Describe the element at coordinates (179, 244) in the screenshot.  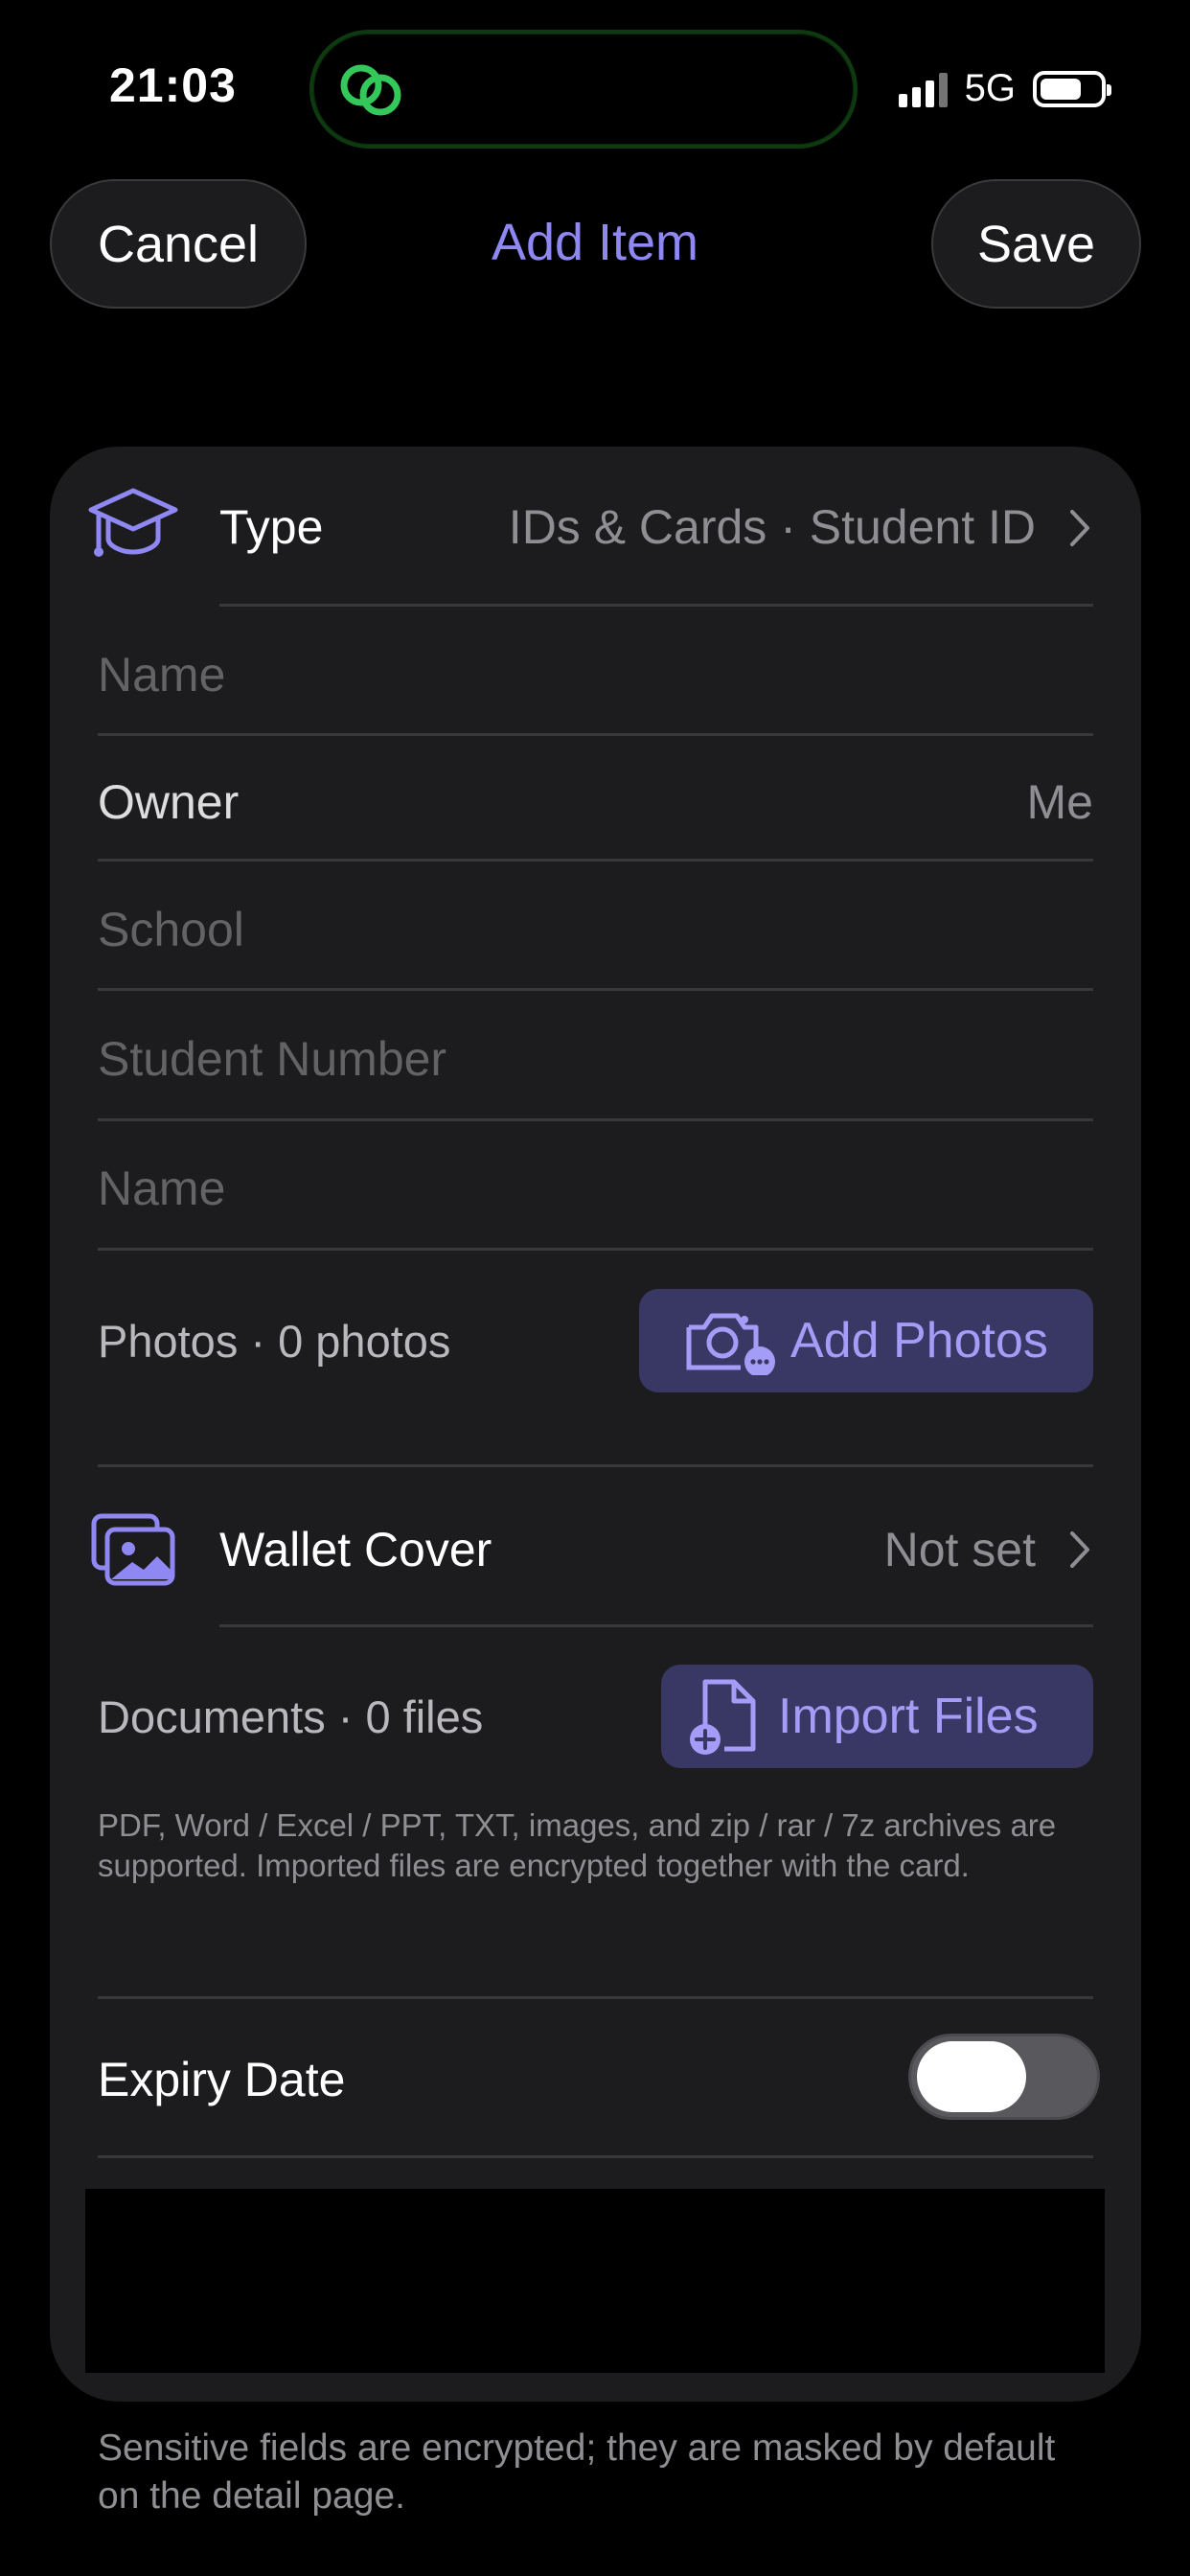
I see `cancel-button: Cancel` at that location.